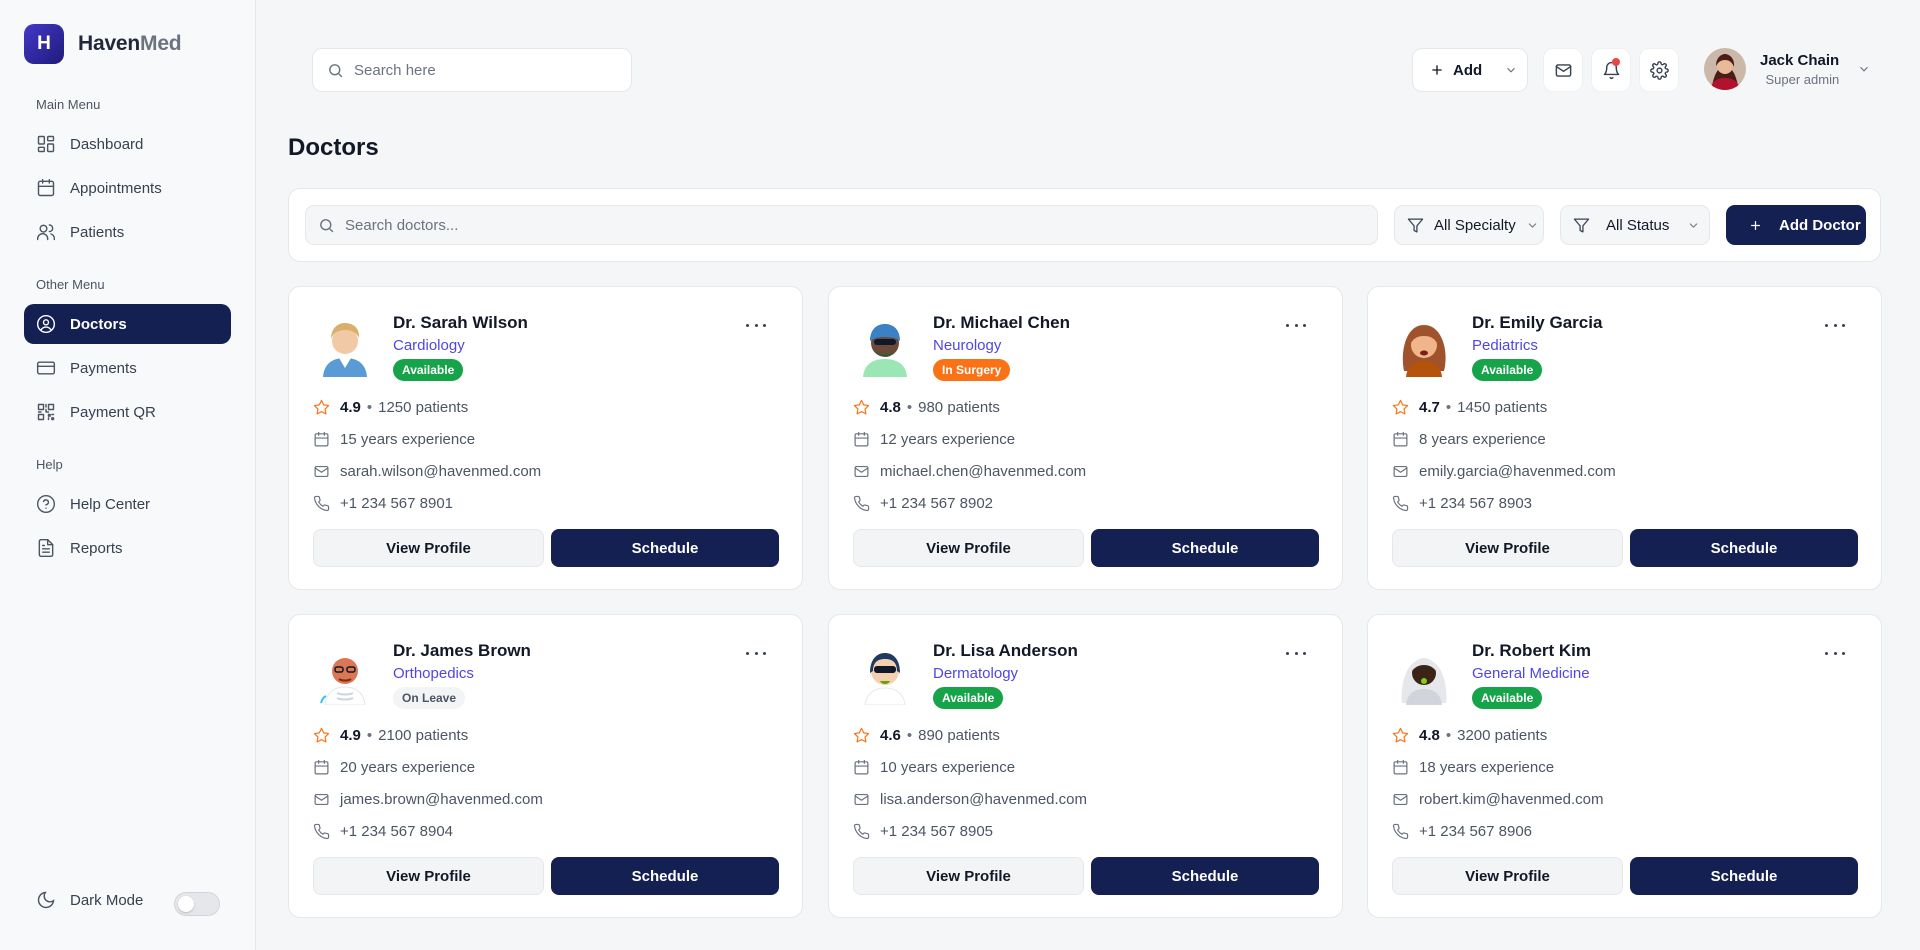  I want to click on email-row: michael.chen@havenmed.com, so click(969, 471).